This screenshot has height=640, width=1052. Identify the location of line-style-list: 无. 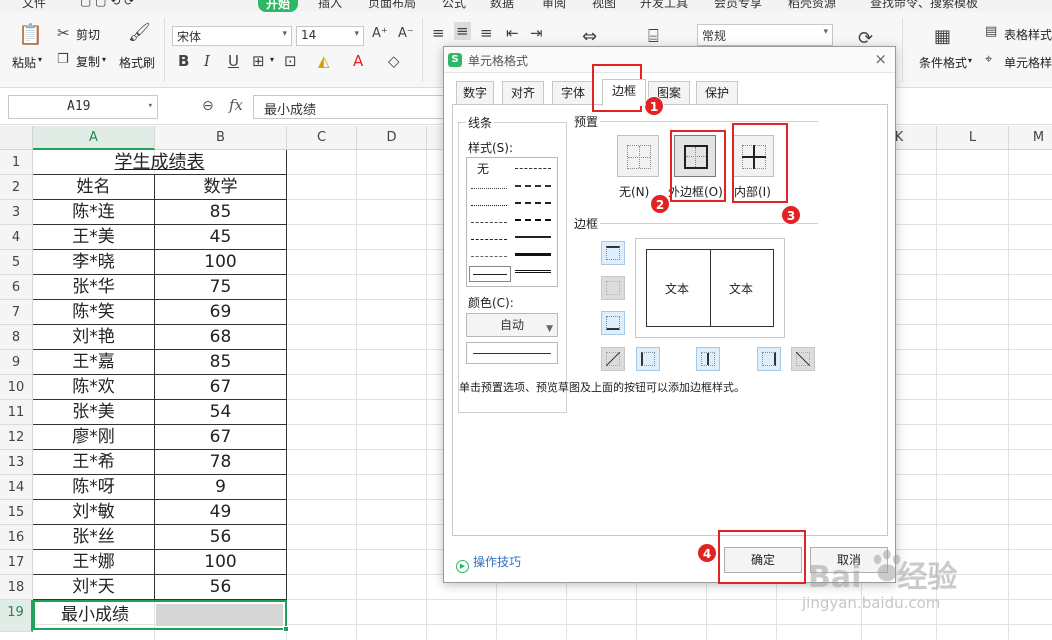
(512, 222).